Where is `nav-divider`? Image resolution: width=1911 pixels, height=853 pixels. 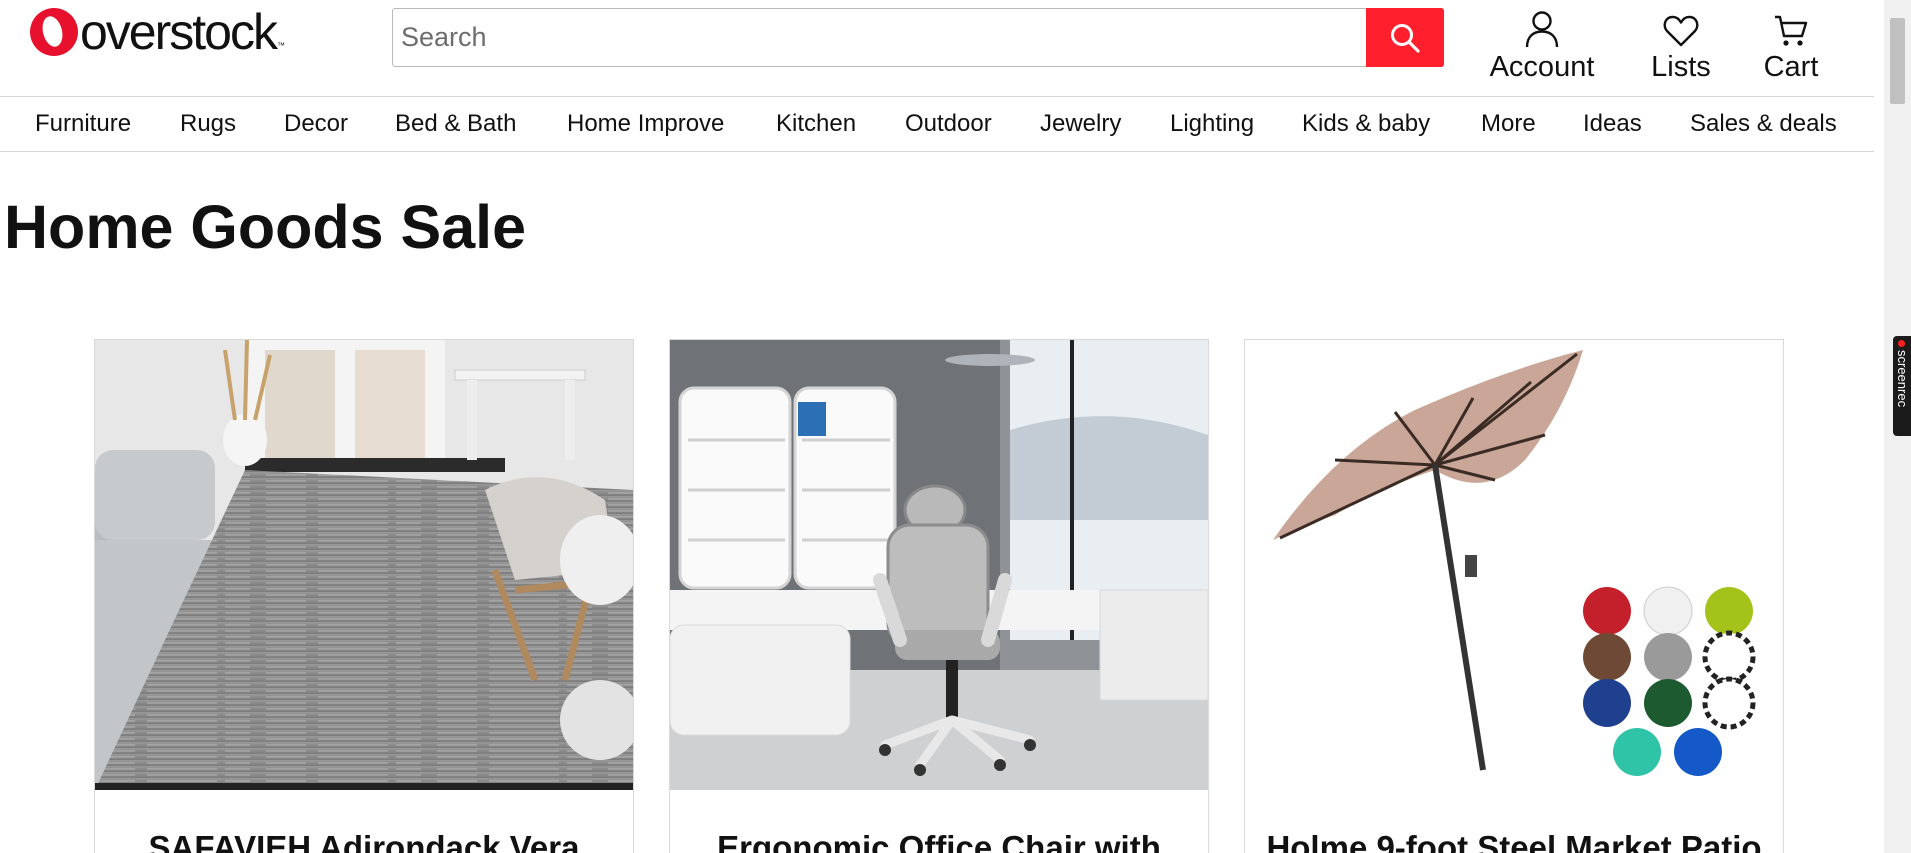 nav-divider is located at coordinates (937, 151).